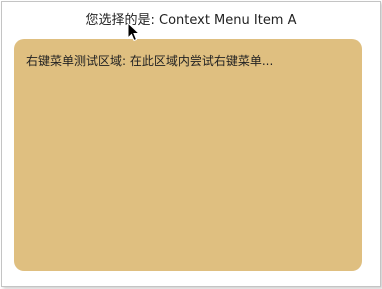 Image resolution: width=382 pixels, height=289 pixels. I want to click on mouse-pointer-icon, so click(134, 32).